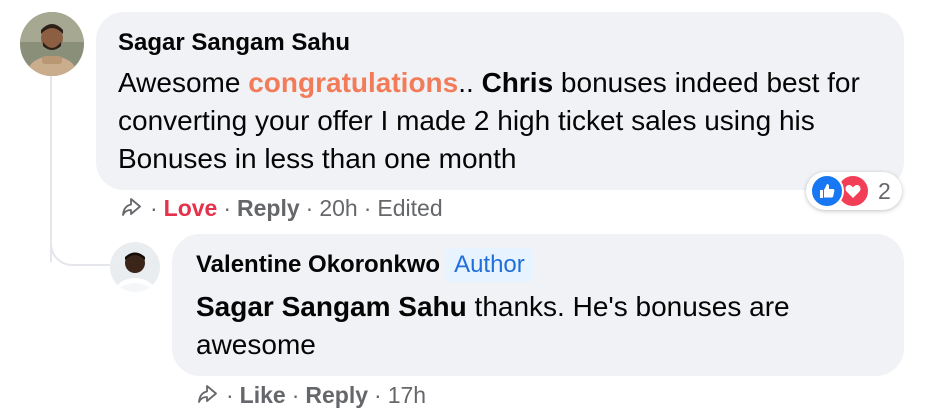 This screenshot has width=932, height=412. I want to click on comment-highlight-word: congratulations, so click(353, 82).